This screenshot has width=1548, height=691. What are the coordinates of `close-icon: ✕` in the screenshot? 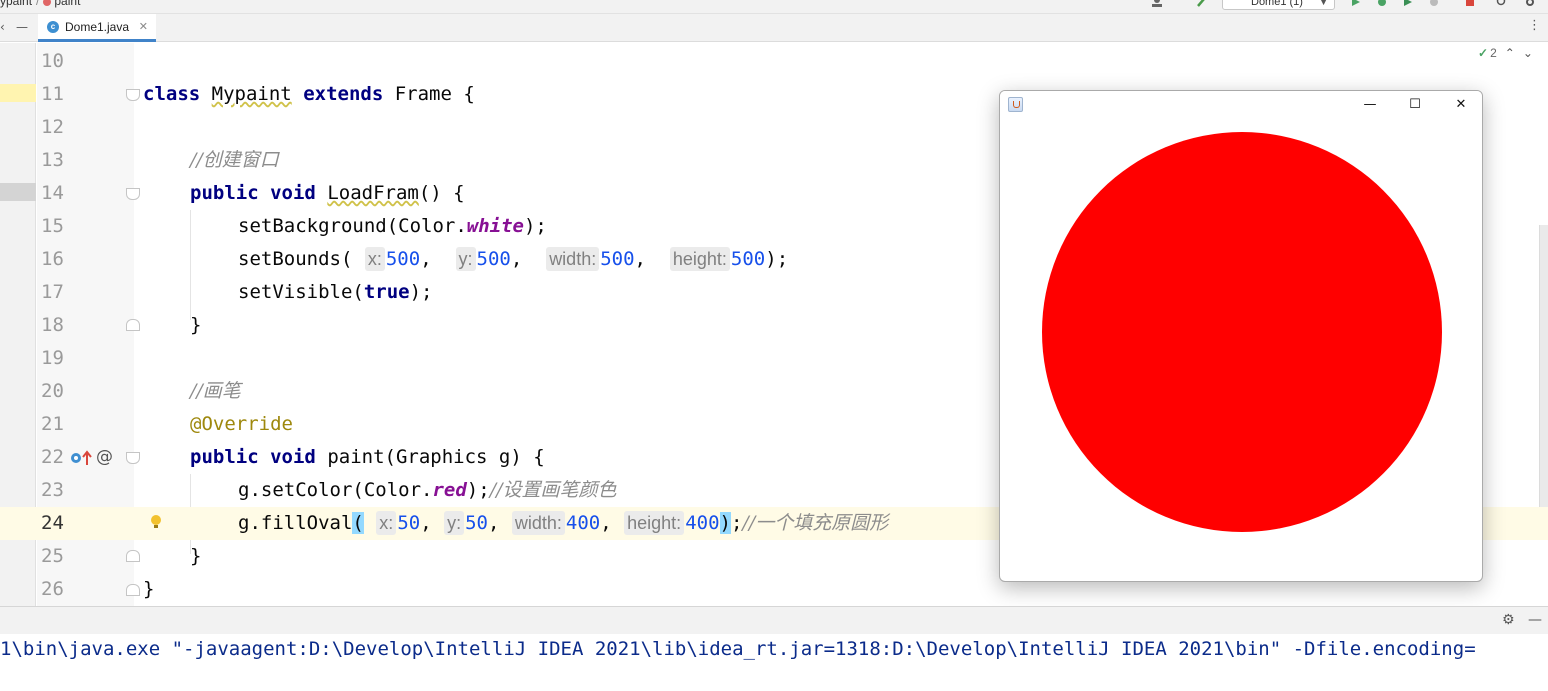 It's located at (143, 27).